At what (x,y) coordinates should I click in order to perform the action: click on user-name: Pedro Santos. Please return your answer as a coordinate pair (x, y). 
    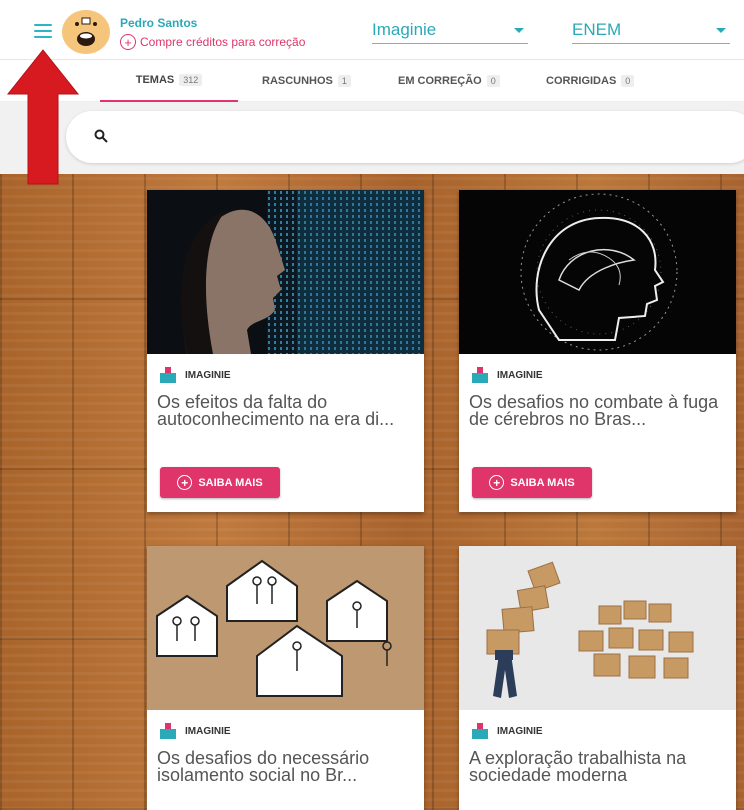
    Looking at the image, I should click on (159, 23).